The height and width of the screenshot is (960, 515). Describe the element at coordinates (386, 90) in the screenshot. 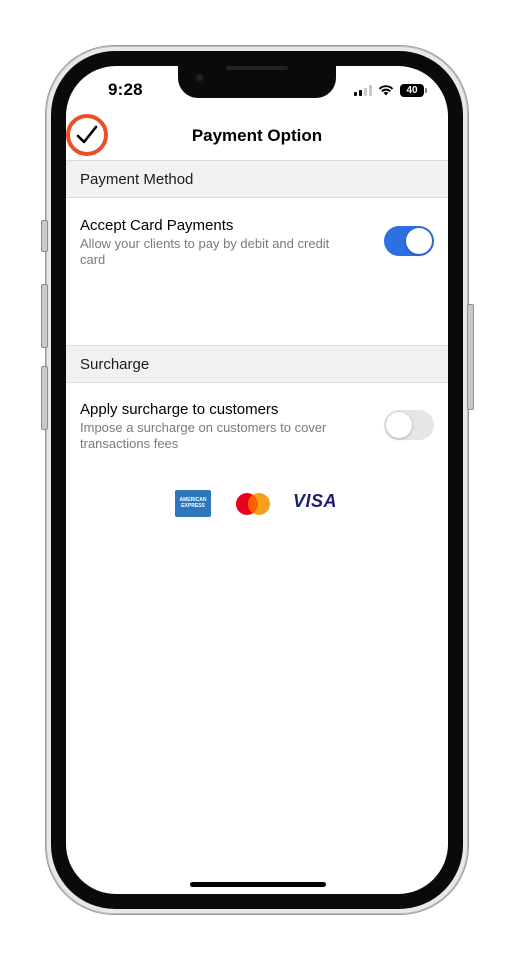

I see `wifi-icon` at that location.